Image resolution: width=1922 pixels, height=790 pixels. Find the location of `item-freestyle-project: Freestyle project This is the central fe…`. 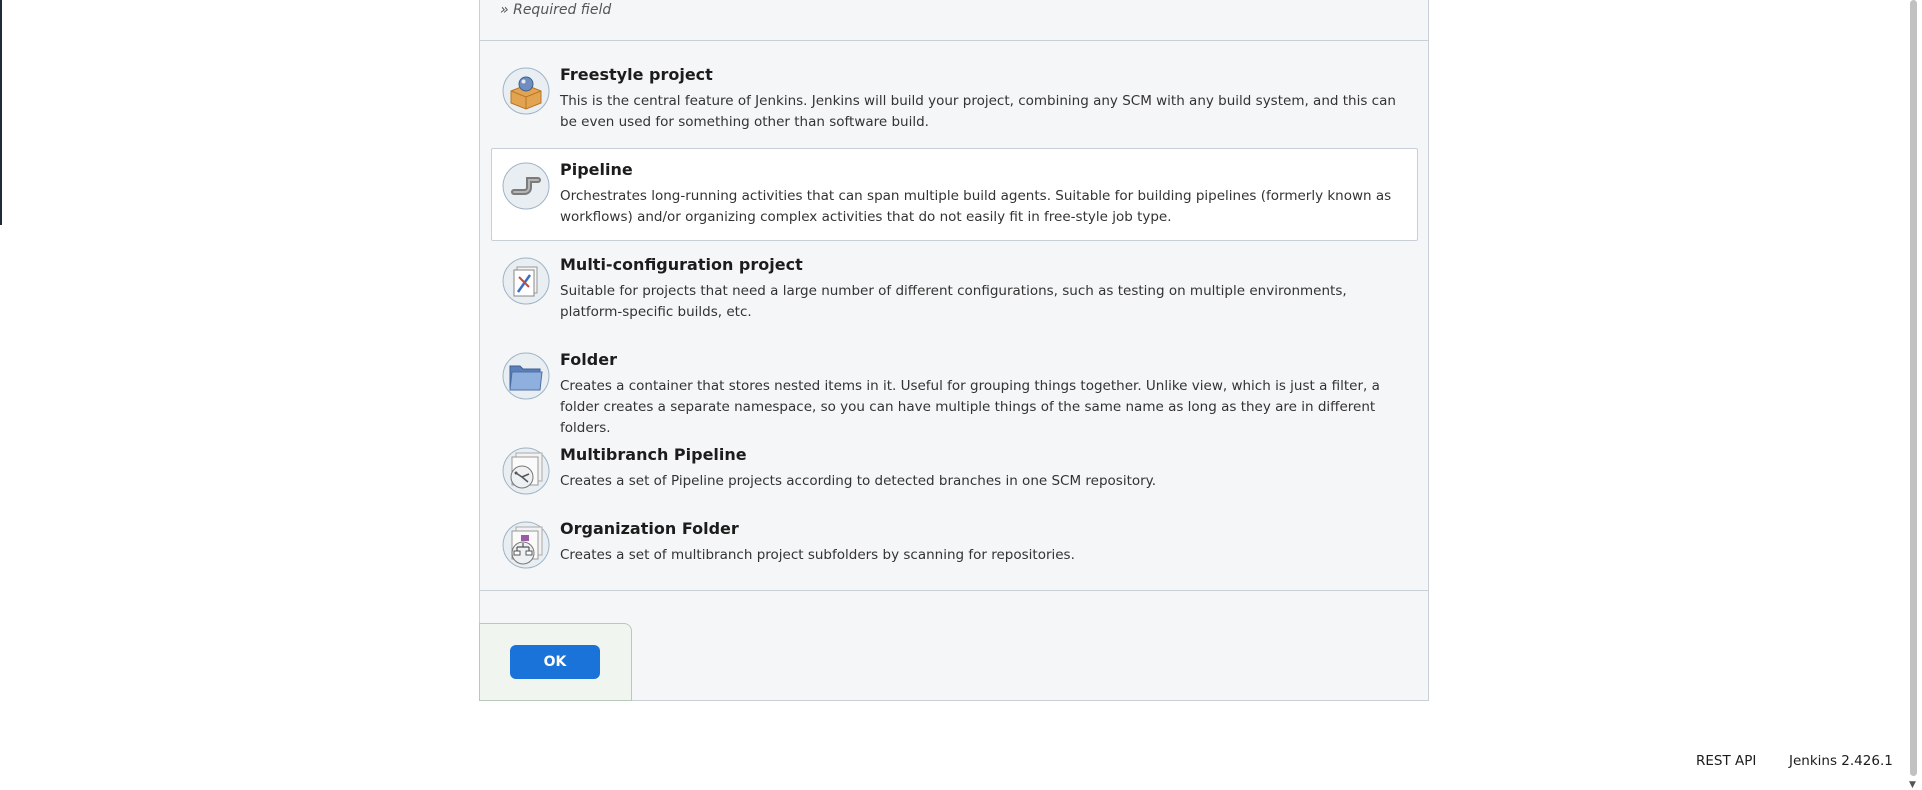

item-freestyle-project: Freestyle project This is the central fe… is located at coordinates (954, 95).